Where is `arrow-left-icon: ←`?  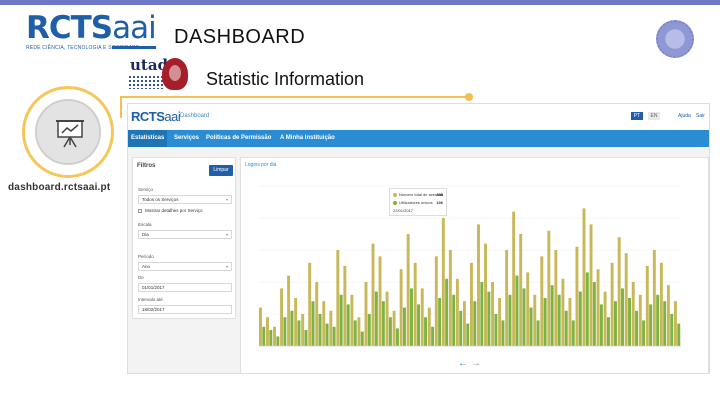 arrow-left-icon: ← is located at coordinates (464, 363).